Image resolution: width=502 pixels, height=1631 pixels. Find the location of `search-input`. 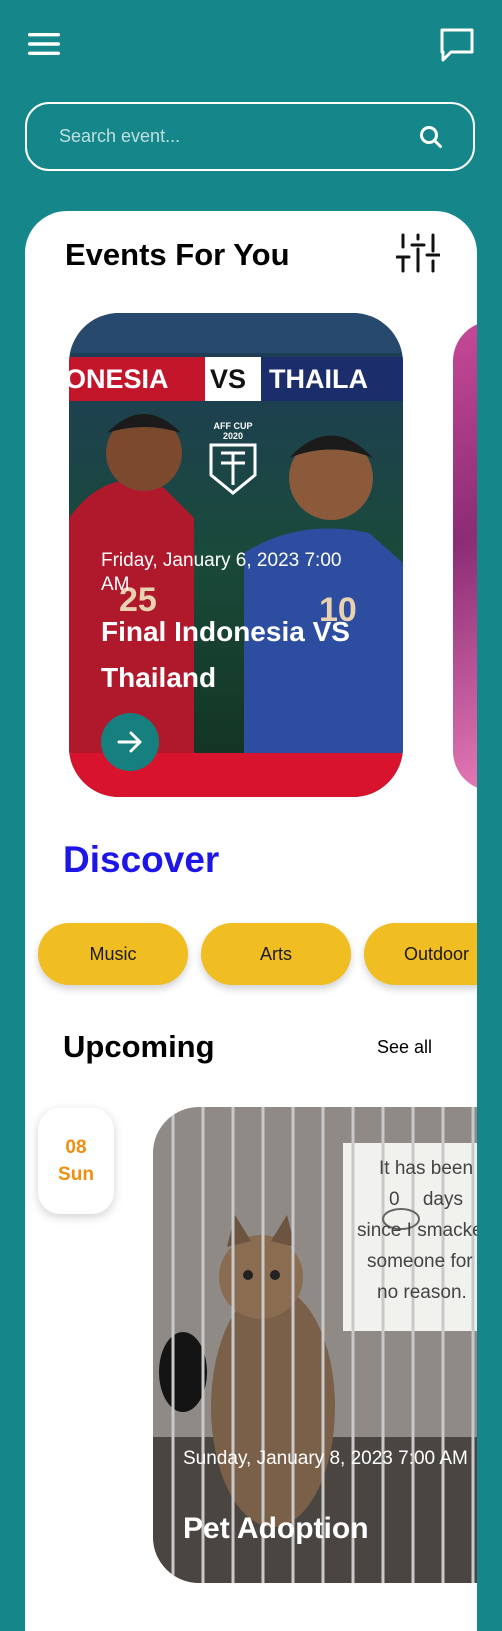

search-input is located at coordinates (237, 136).